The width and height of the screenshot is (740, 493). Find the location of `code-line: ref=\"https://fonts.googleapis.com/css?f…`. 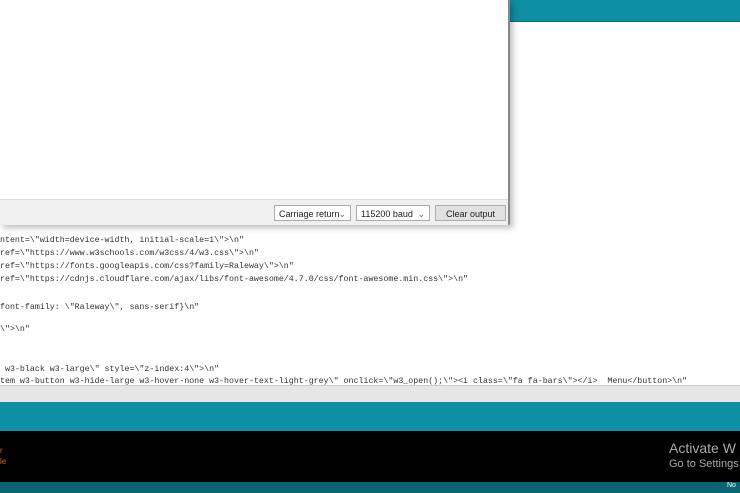

code-line: ref=\"https://fonts.googleapis.com/css?f… is located at coordinates (147, 266).